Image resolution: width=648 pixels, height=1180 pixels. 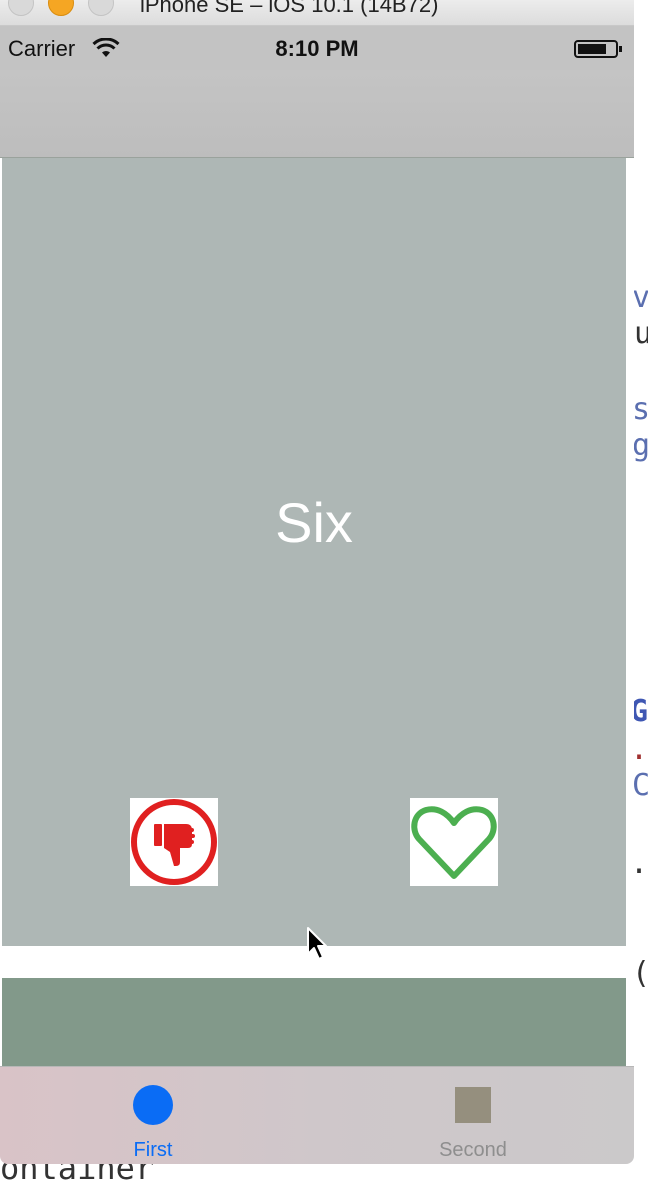 I want to click on tab-second: Second, so click(x=473, y=1115).